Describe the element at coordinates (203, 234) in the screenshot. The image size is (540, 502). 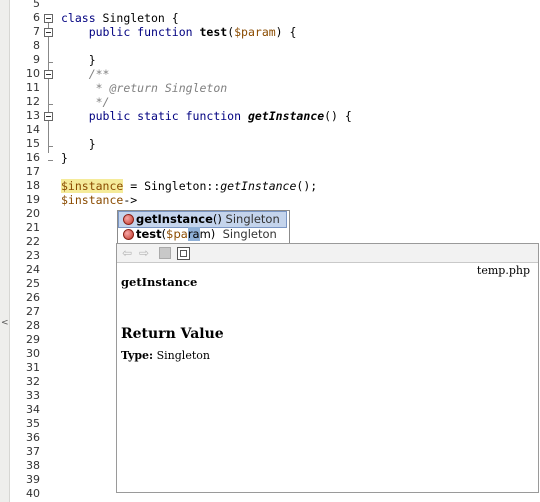
I see `completion-item-test: test($param) Singleton` at that location.